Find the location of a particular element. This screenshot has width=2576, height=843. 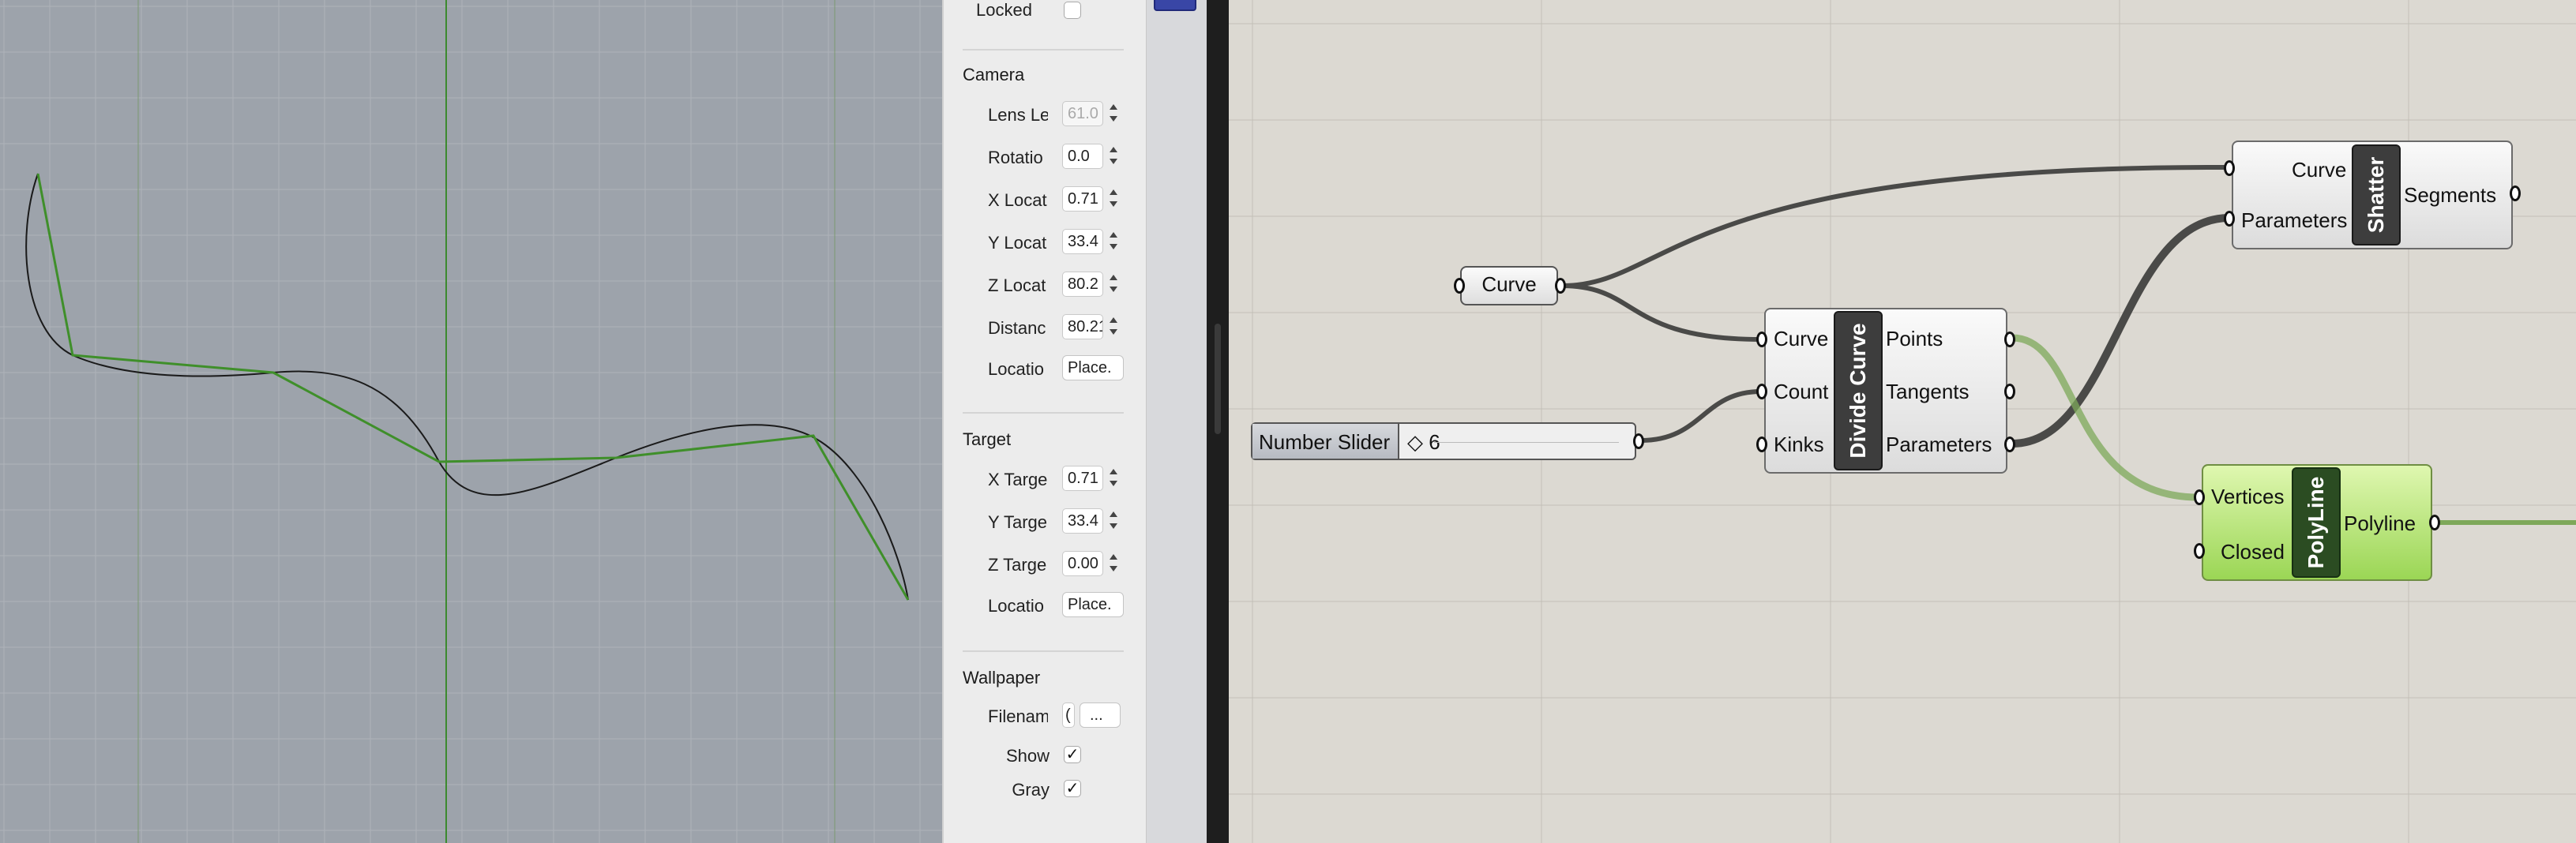

camera-value-field: 80.2 is located at coordinates (1082, 284).